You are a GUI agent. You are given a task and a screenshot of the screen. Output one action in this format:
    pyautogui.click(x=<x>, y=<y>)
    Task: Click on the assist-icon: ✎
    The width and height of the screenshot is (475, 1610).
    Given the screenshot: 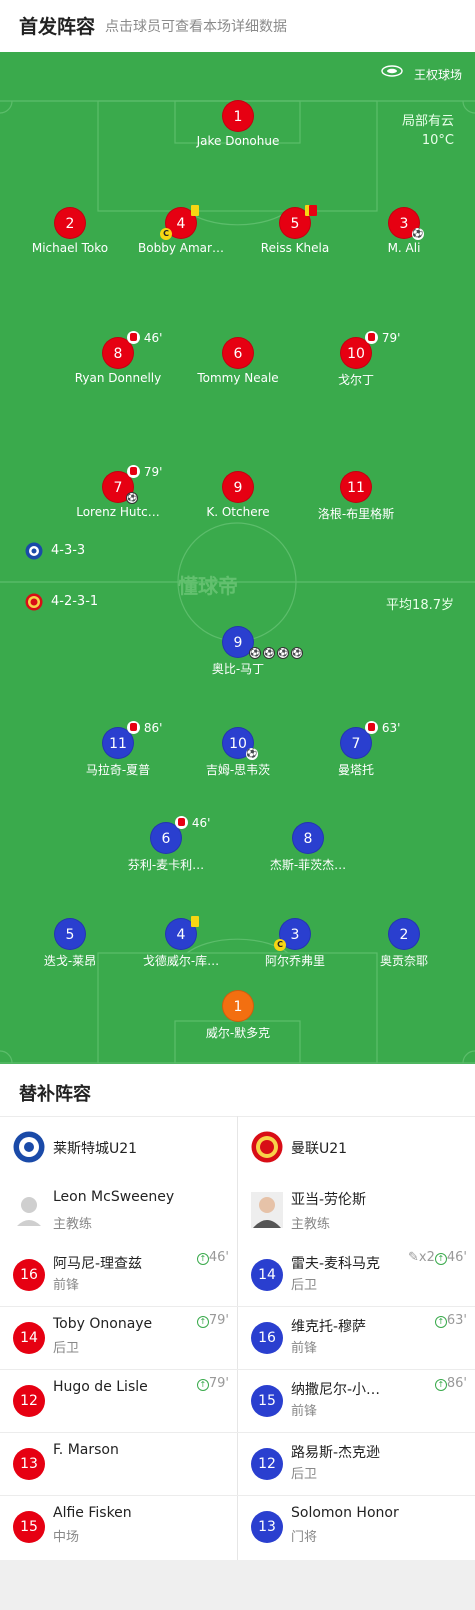 What is the action you would take?
    pyautogui.click(x=413, y=1257)
    